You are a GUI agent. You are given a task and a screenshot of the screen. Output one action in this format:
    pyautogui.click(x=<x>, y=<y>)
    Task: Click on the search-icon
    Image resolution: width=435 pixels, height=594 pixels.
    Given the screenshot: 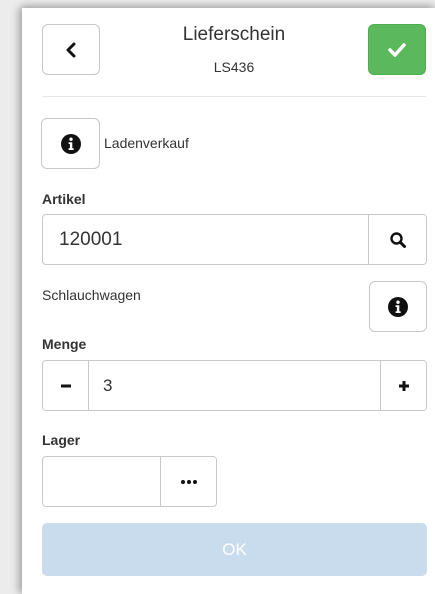 What is the action you would take?
    pyautogui.click(x=397, y=239)
    